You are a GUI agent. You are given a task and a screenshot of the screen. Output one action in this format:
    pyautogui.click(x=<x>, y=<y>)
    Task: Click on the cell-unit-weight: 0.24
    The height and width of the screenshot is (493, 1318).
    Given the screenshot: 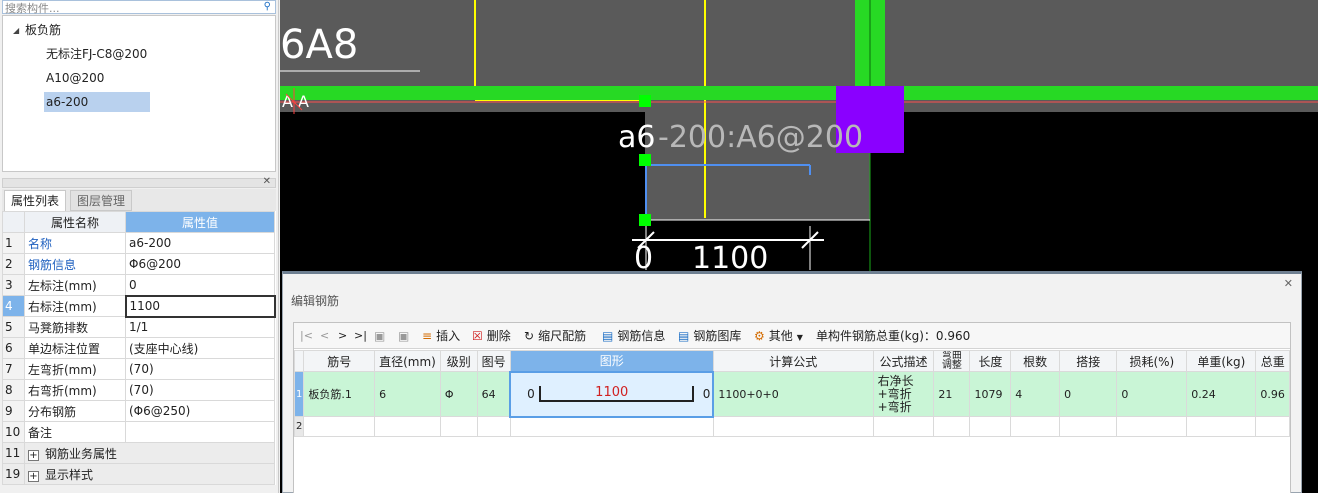 What is the action you would take?
    pyautogui.click(x=1221, y=394)
    